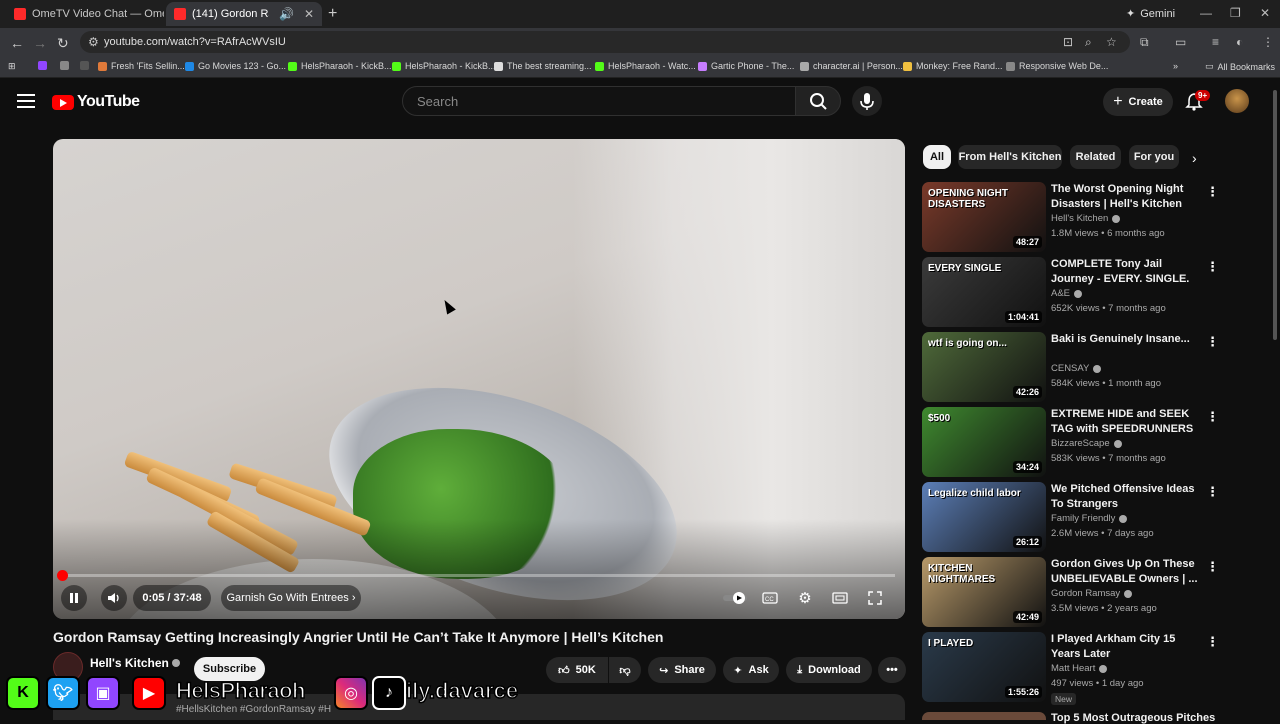  I want to click on recommendation-channel: Matt Heart, so click(1079, 668).